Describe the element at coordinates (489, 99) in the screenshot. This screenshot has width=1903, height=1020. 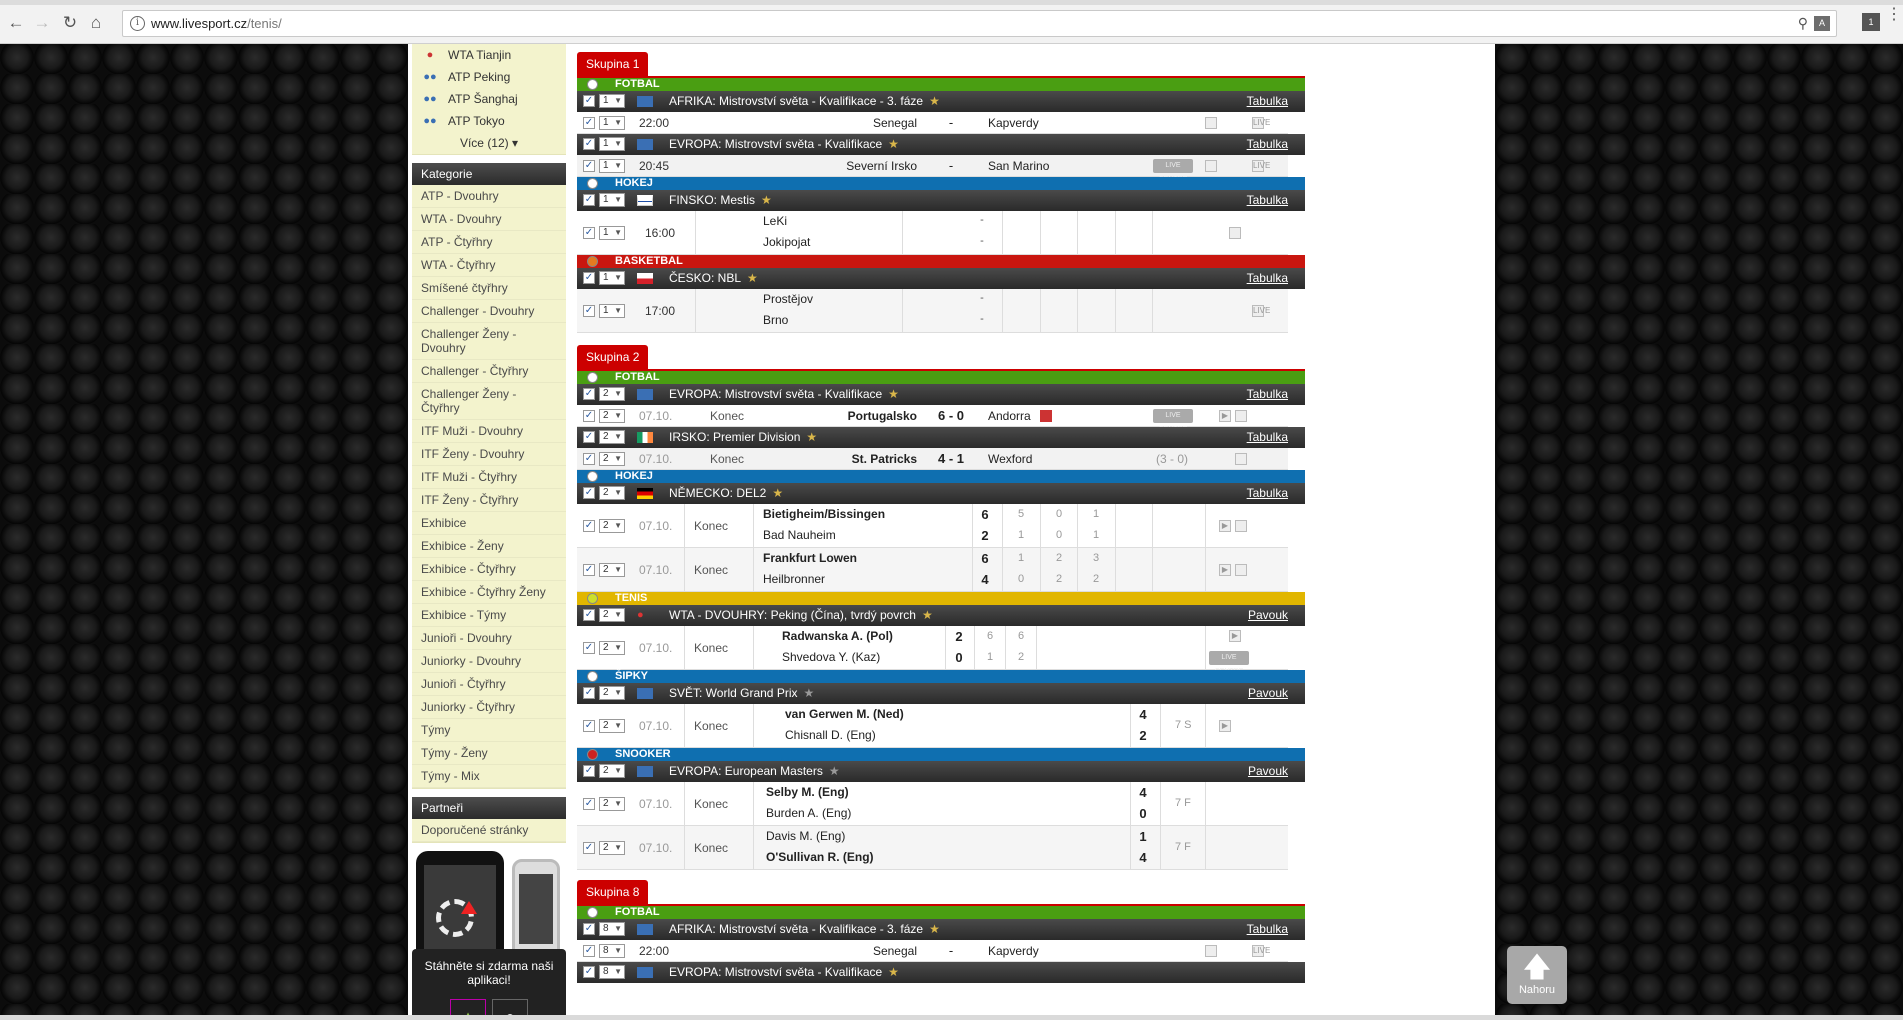
I see `sidebar-top-item: ●● ATP Šanghaj` at that location.